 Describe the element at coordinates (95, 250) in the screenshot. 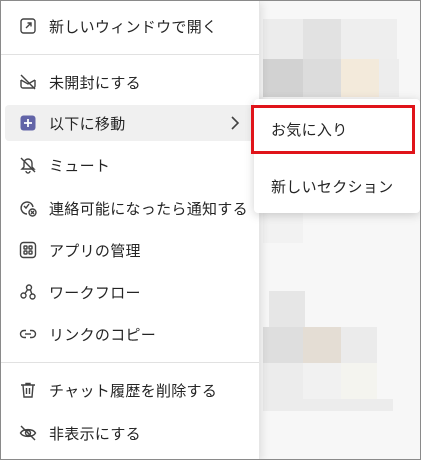

I see `menu-item-label: アプリの管理` at that location.